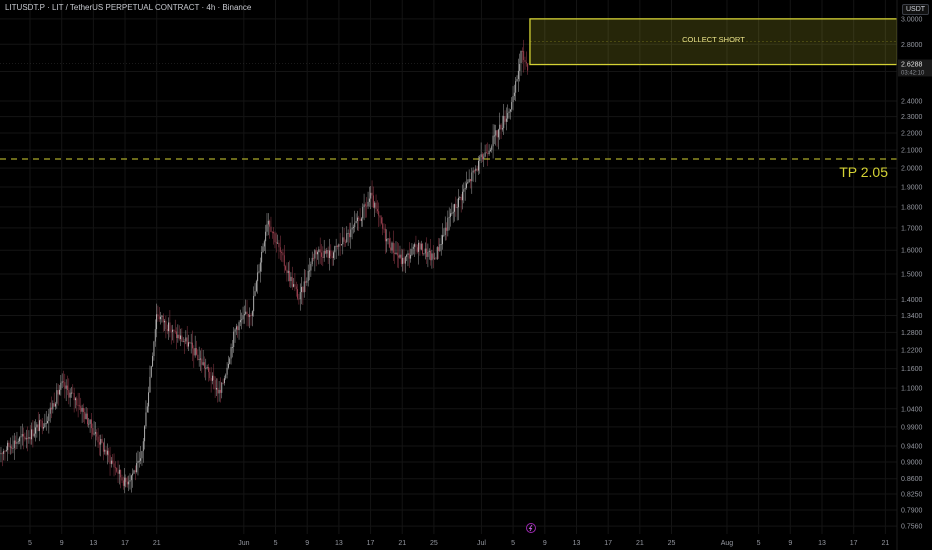 This screenshot has height=550, width=932. What do you see at coordinates (912, 45) in the screenshot?
I see `y-tick-label: 2.8000` at bounding box center [912, 45].